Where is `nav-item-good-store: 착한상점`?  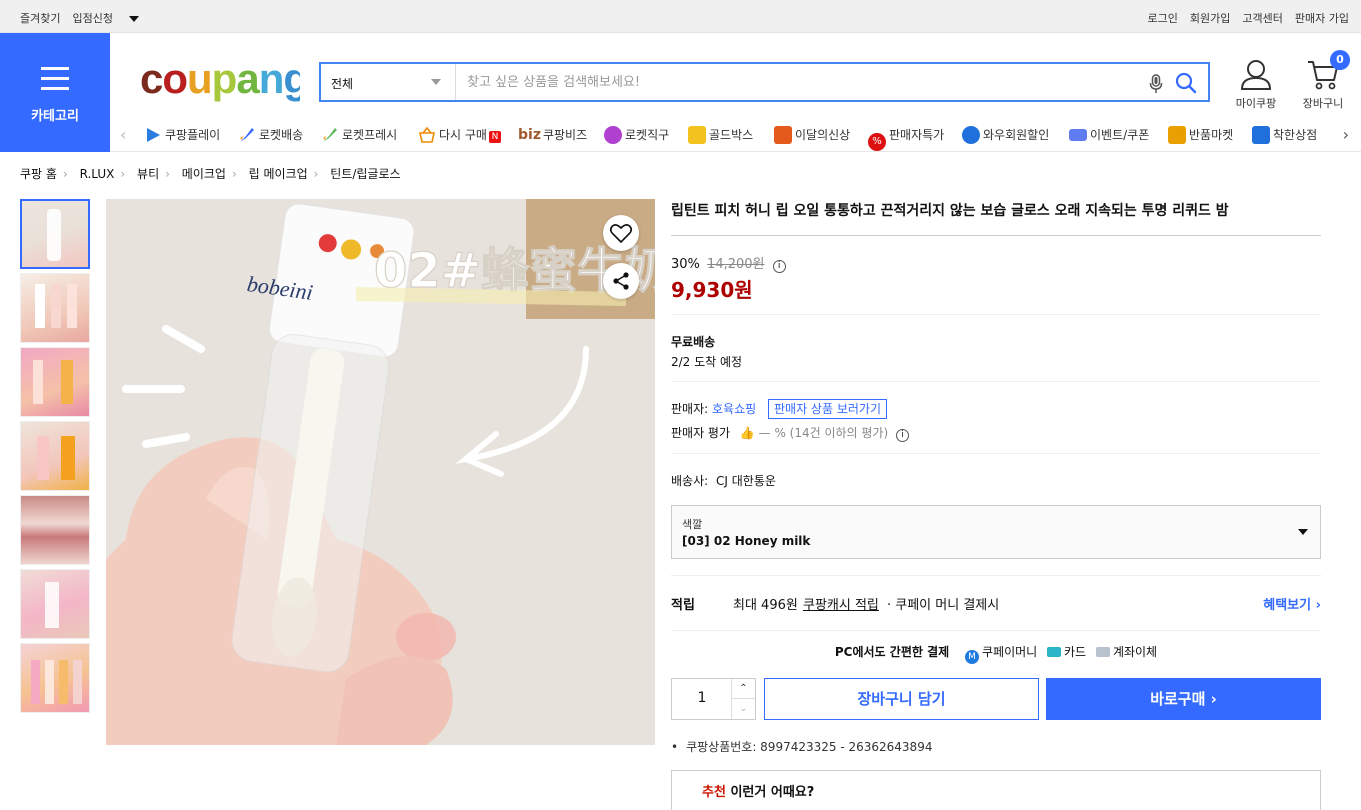
nav-item-good-store: 착한상점 is located at coordinates (1289, 135).